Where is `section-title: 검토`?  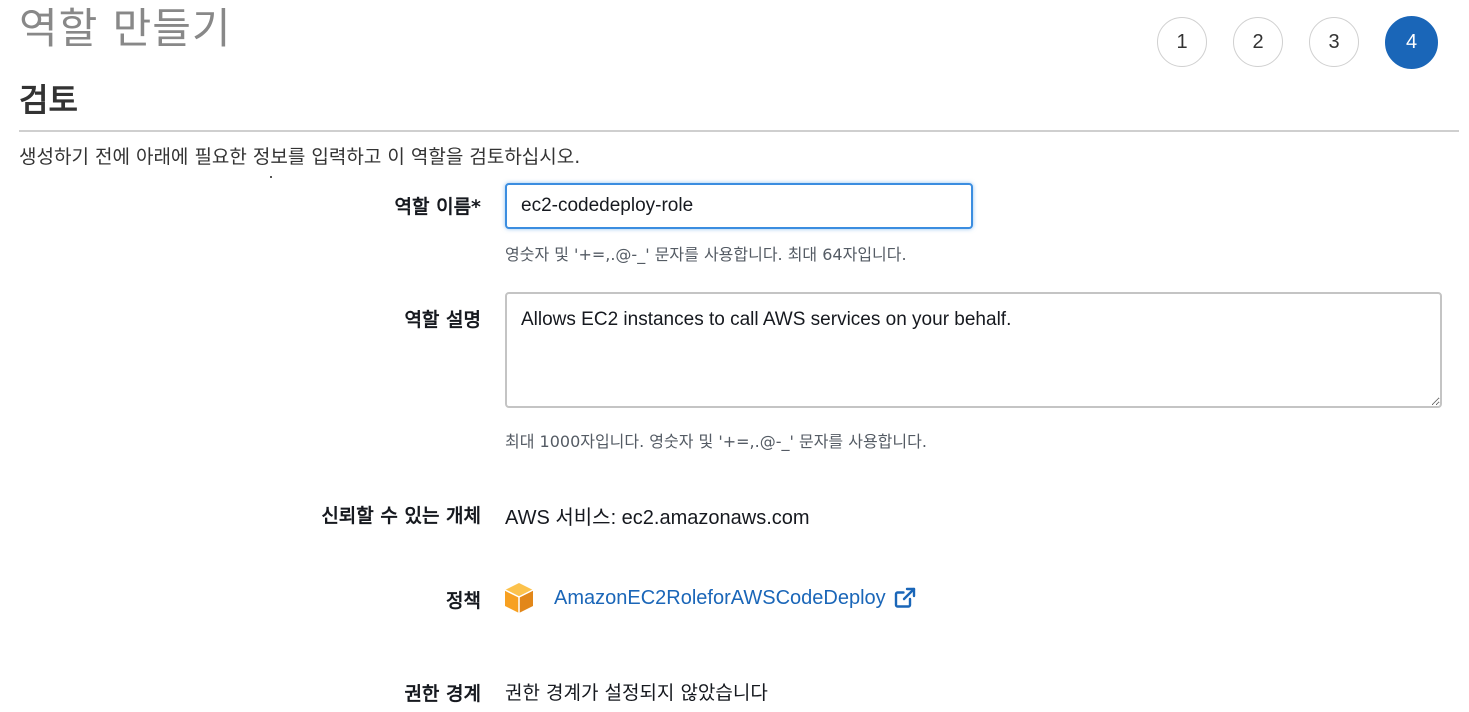 section-title: 검토 is located at coordinates (48, 100).